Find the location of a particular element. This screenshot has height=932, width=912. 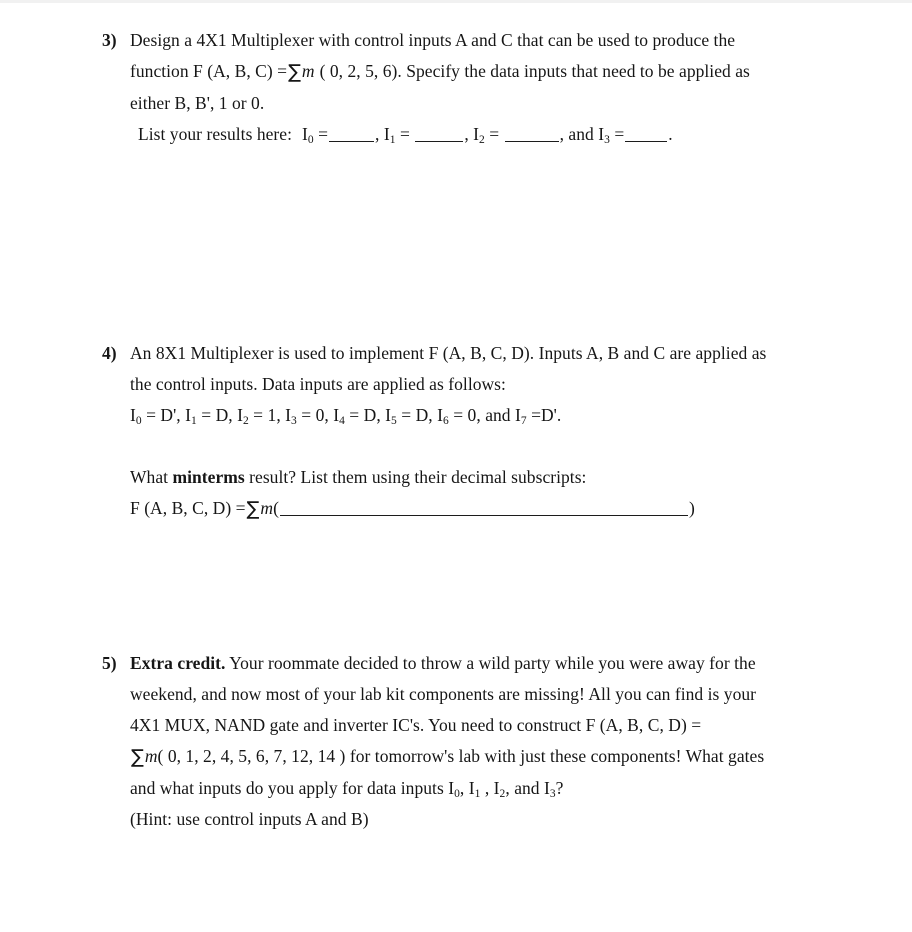

q4-function-prefix: F (A, B, C, D) = is located at coordinates (188, 508).